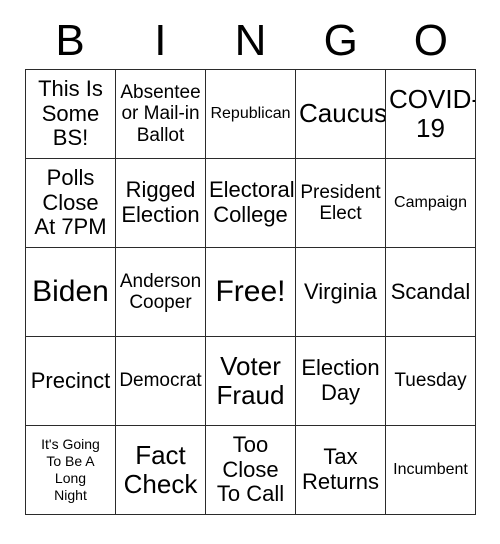  I want to click on bingo-cell: Biden, so click(70, 292).